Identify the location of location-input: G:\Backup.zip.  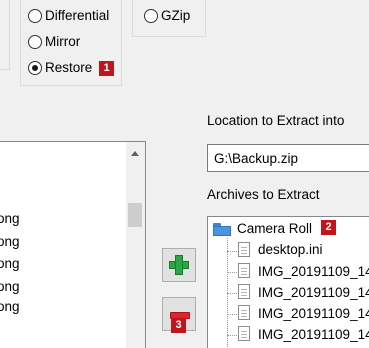
(288, 158).